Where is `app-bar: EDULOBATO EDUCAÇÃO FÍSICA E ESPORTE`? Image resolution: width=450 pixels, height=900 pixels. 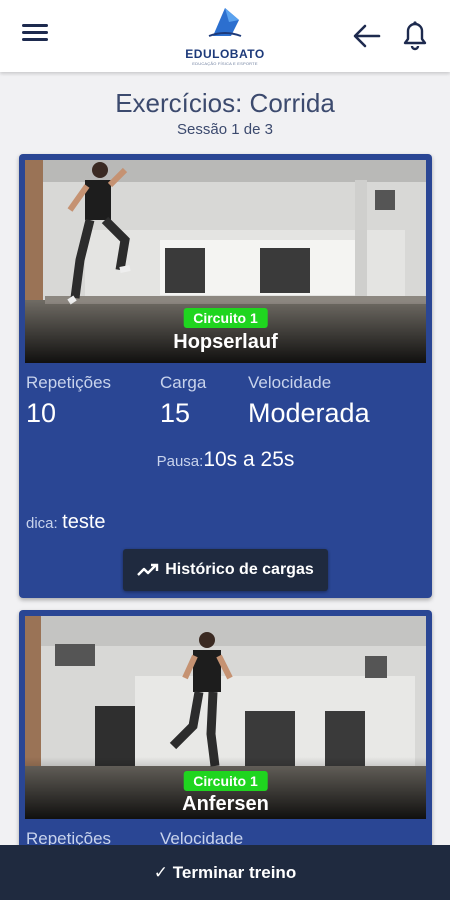
app-bar: EDULOBATO EDUCAÇÃO FÍSICA E ESPORTE is located at coordinates (225, 36).